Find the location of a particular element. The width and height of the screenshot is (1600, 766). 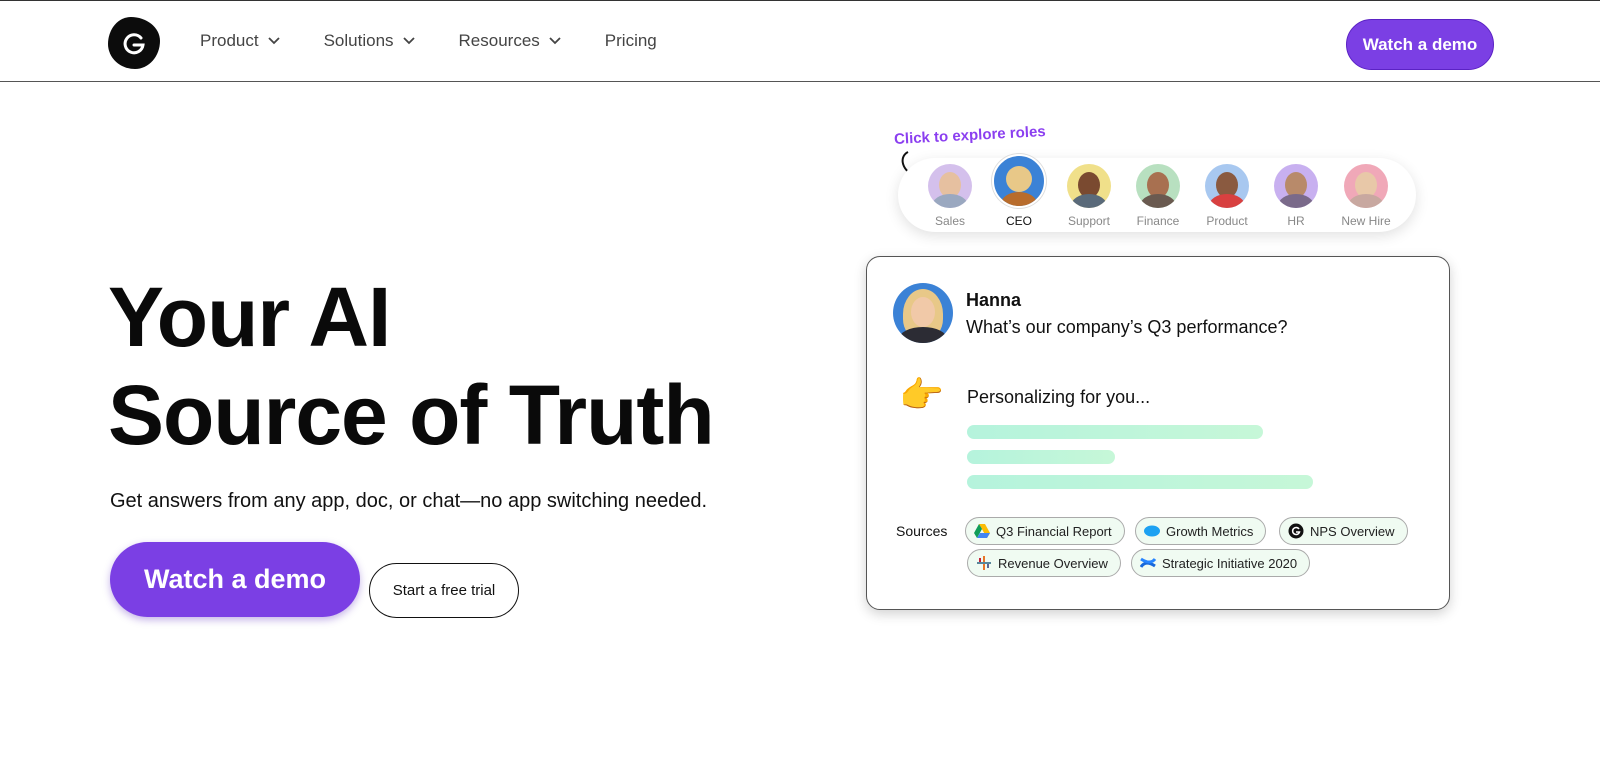

pointing-hand-icon: 👉 is located at coordinates (921, 394).